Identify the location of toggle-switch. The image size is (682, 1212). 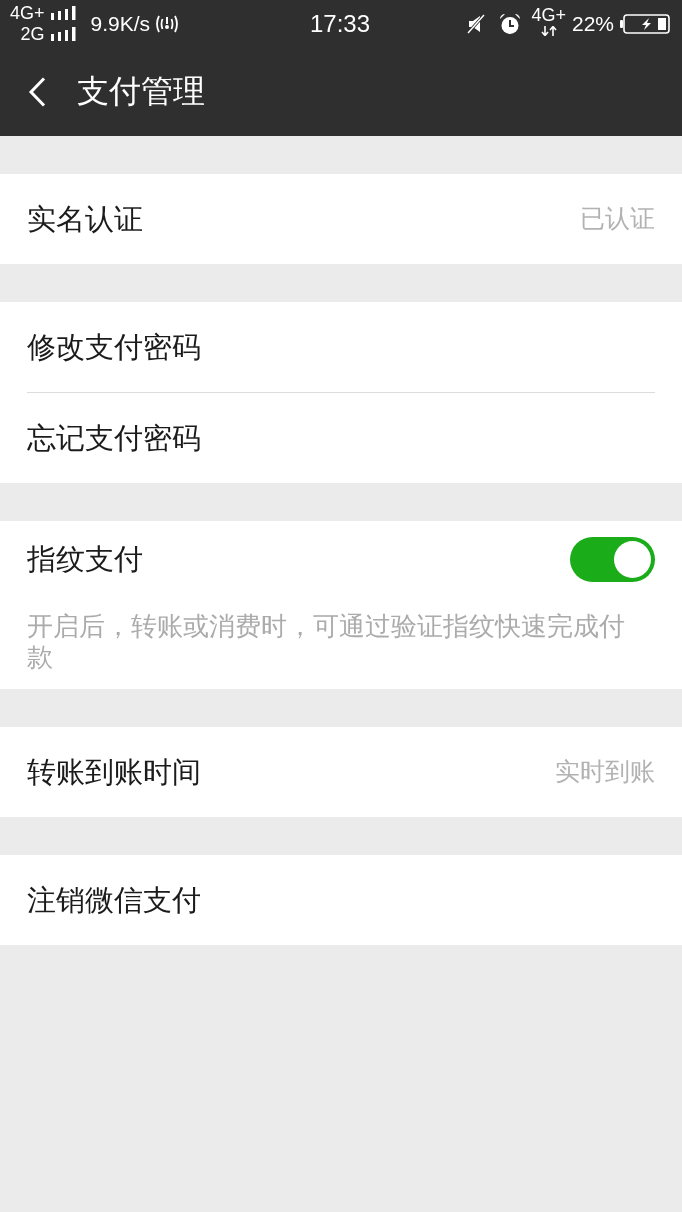
(612, 559).